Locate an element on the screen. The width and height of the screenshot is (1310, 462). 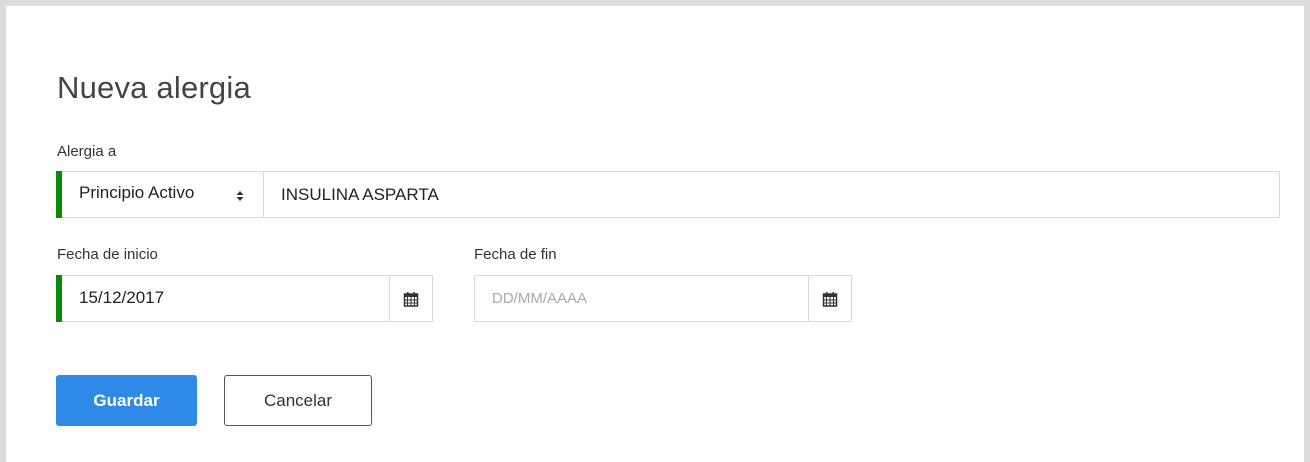
end-date-placeholder: DD/MM/AAAA is located at coordinates (540, 298).